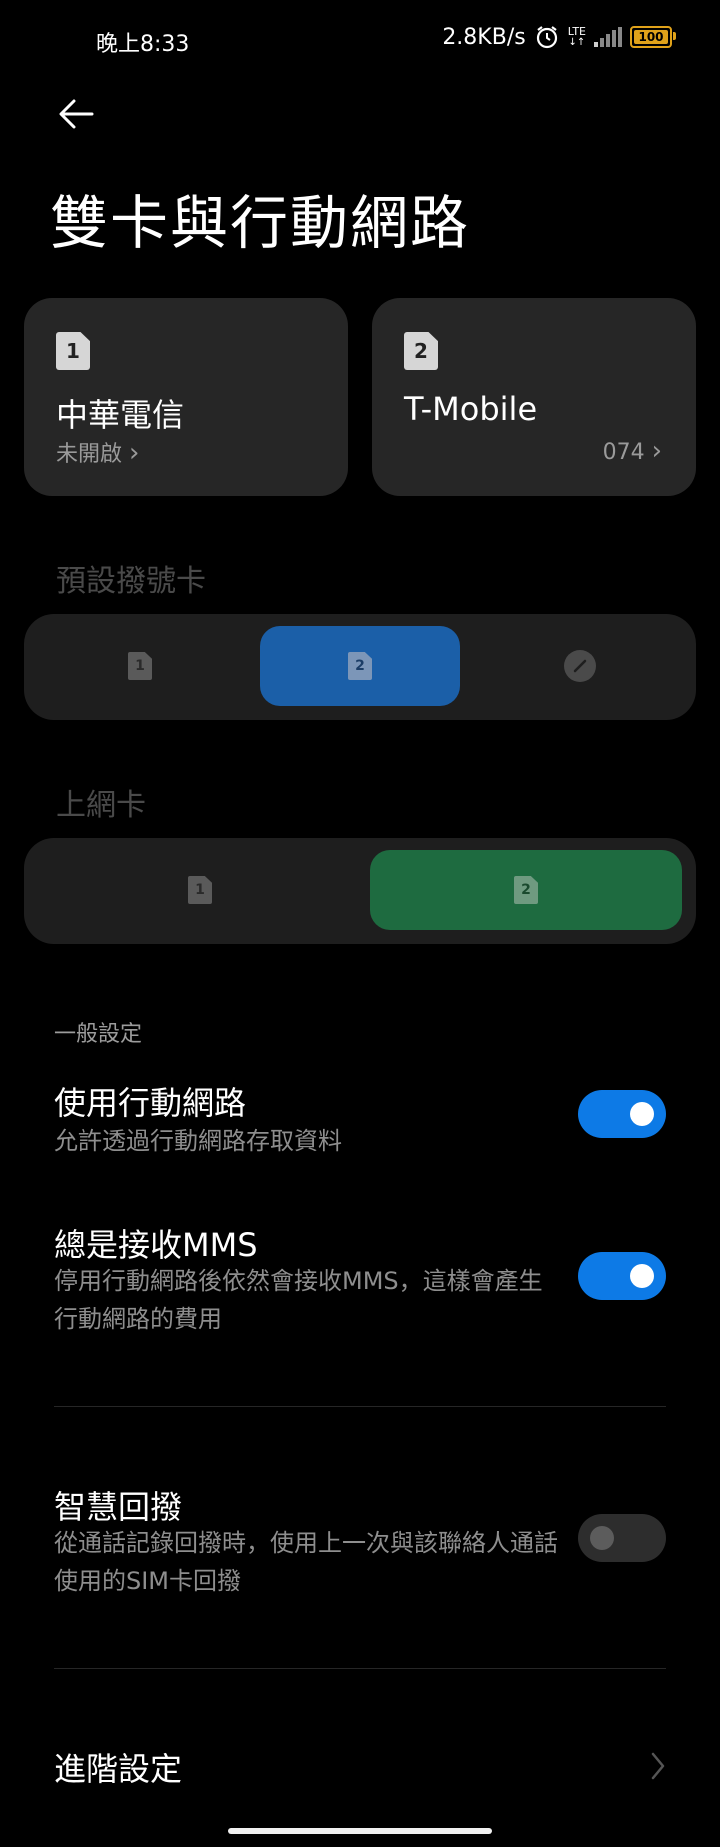 The image size is (720, 1847). What do you see at coordinates (484, 37) in the screenshot?
I see `network-speed: 2.8KB/s` at bounding box center [484, 37].